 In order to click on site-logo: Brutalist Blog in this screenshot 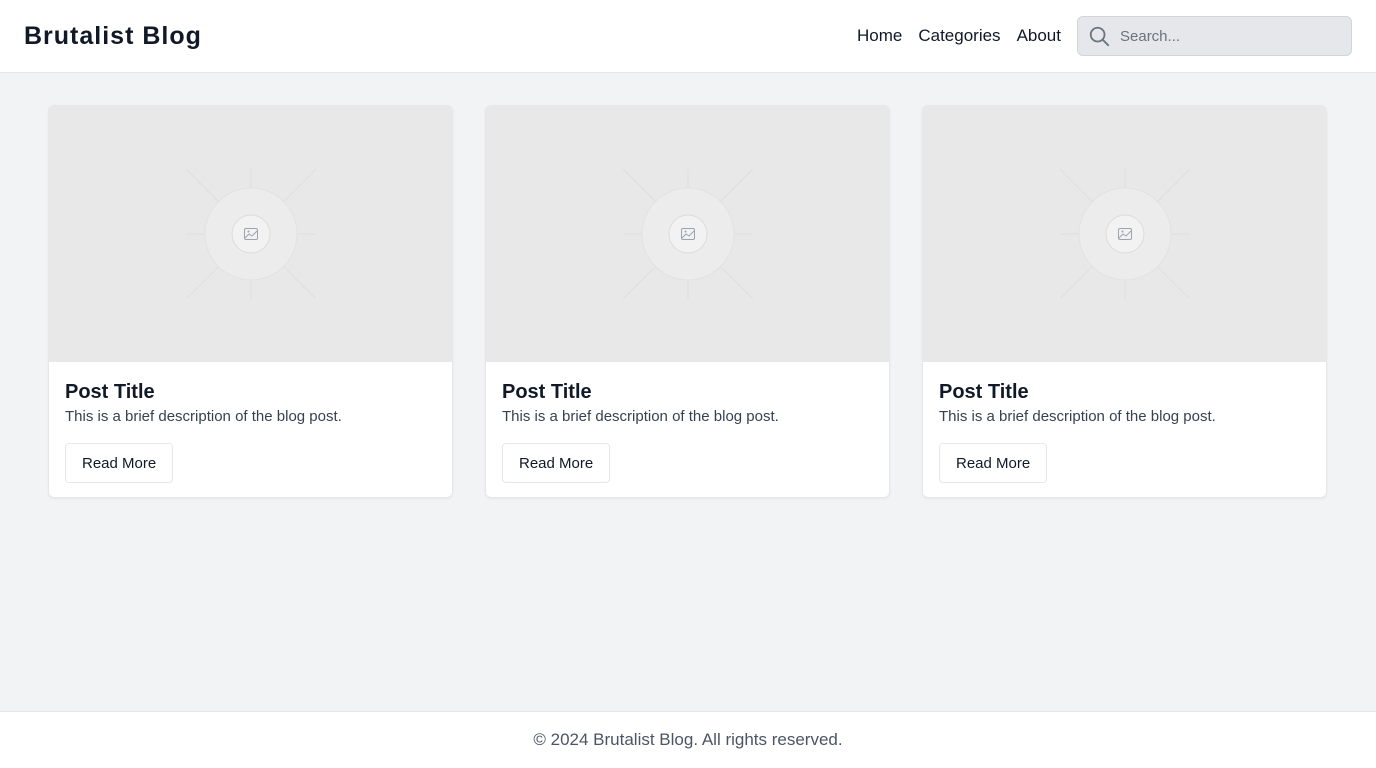, I will do `click(113, 36)`.